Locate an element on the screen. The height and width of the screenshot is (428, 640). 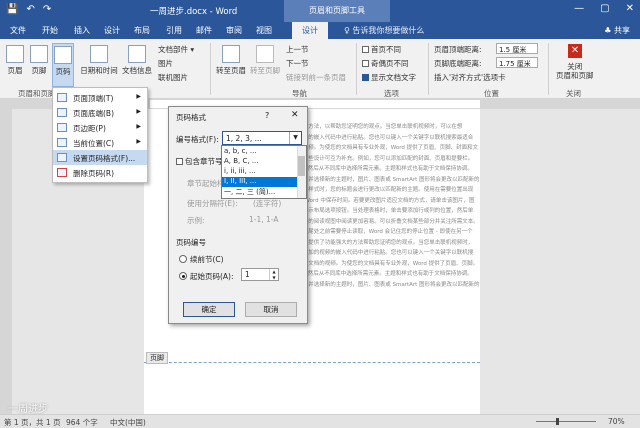
language-indicator: 中文(中国) is located at coordinates (128, 422).